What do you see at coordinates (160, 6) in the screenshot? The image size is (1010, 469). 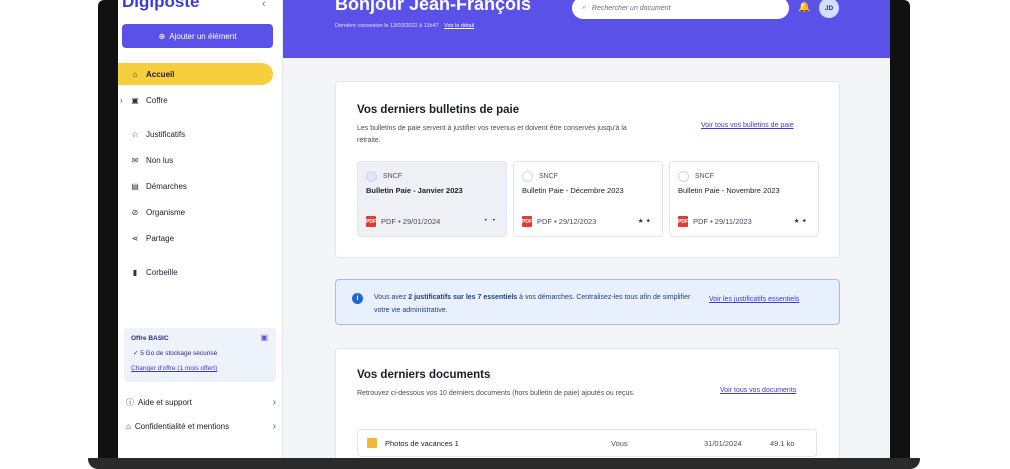 I see `app-logo: Digiposte` at bounding box center [160, 6].